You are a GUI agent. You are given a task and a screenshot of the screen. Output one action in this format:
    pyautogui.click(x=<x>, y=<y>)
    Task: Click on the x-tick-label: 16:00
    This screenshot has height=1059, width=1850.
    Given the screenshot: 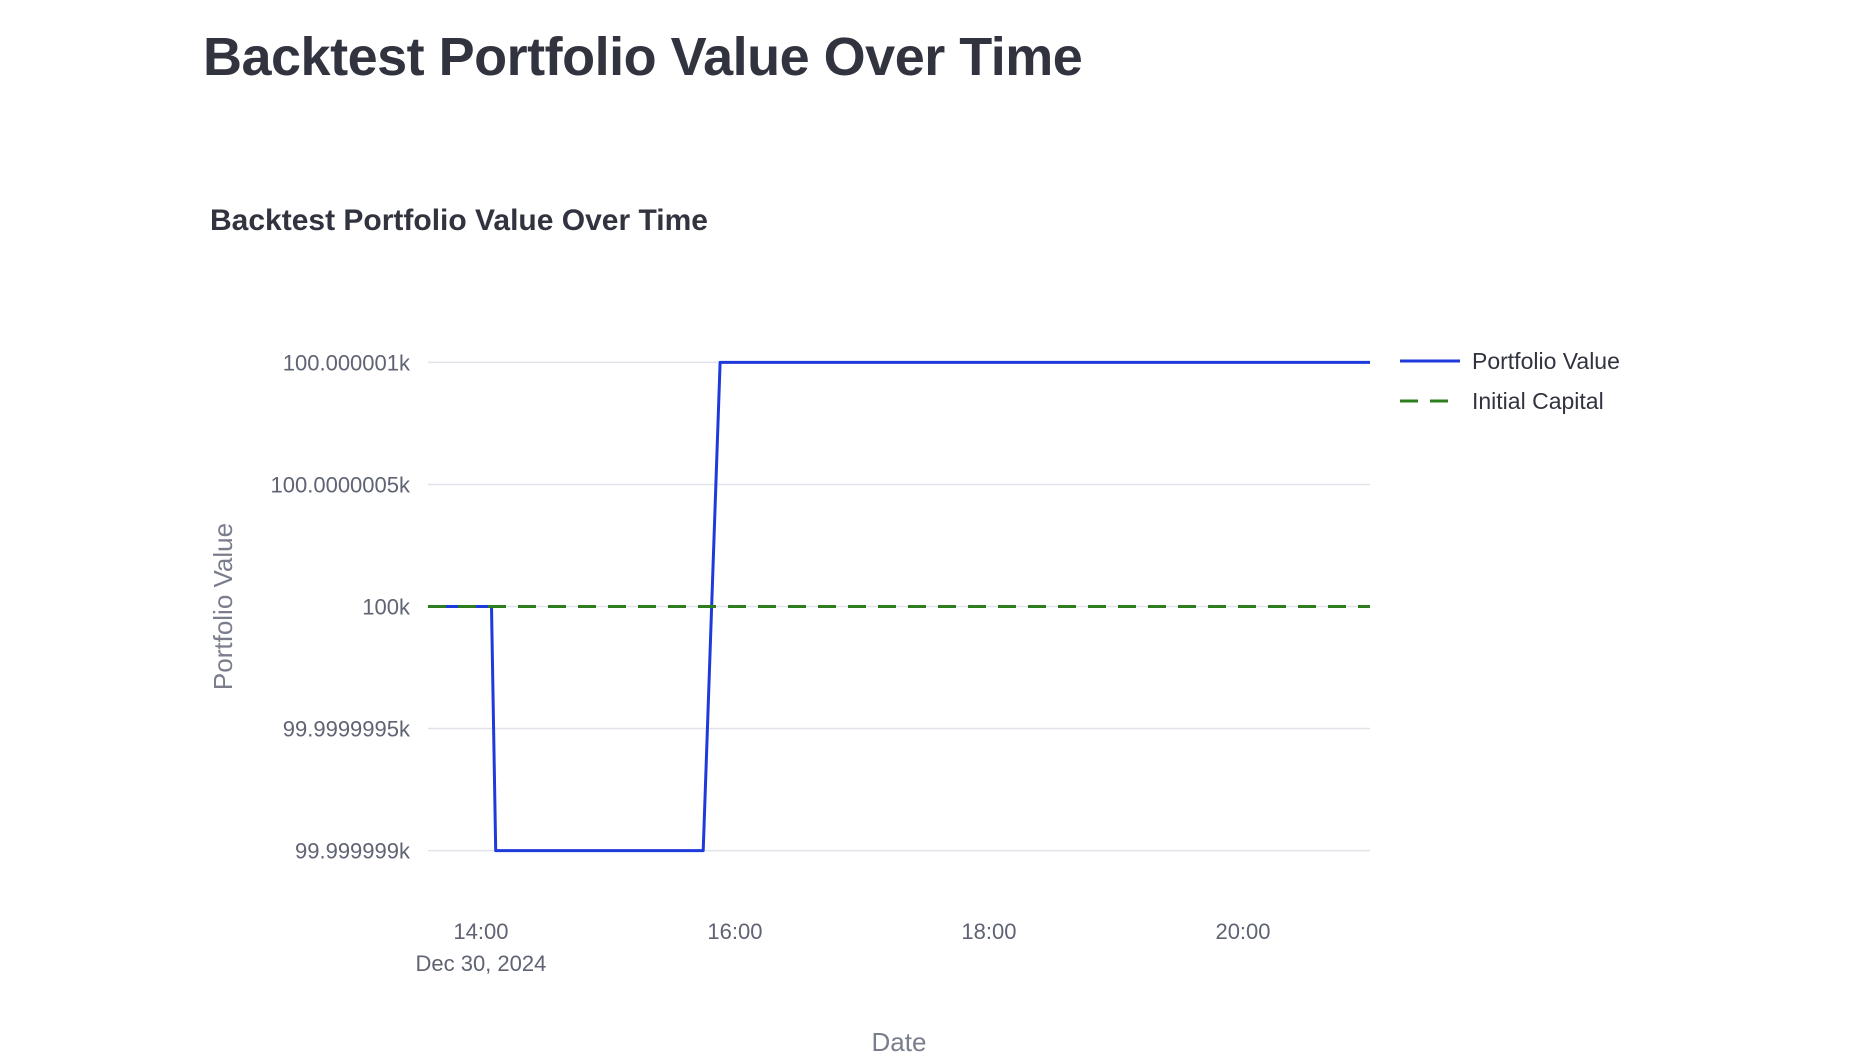 What is the action you would take?
    pyautogui.click(x=734, y=931)
    